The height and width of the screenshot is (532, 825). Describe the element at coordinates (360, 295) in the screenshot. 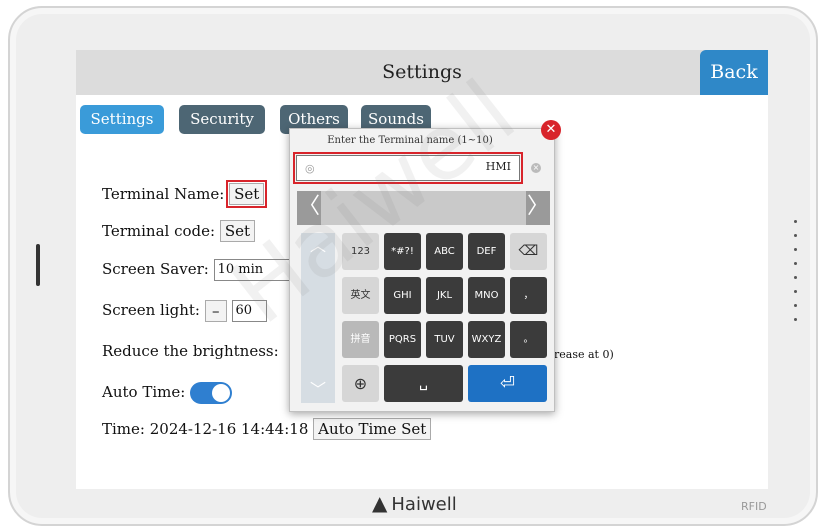

I see `key-english: 英文` at that location.